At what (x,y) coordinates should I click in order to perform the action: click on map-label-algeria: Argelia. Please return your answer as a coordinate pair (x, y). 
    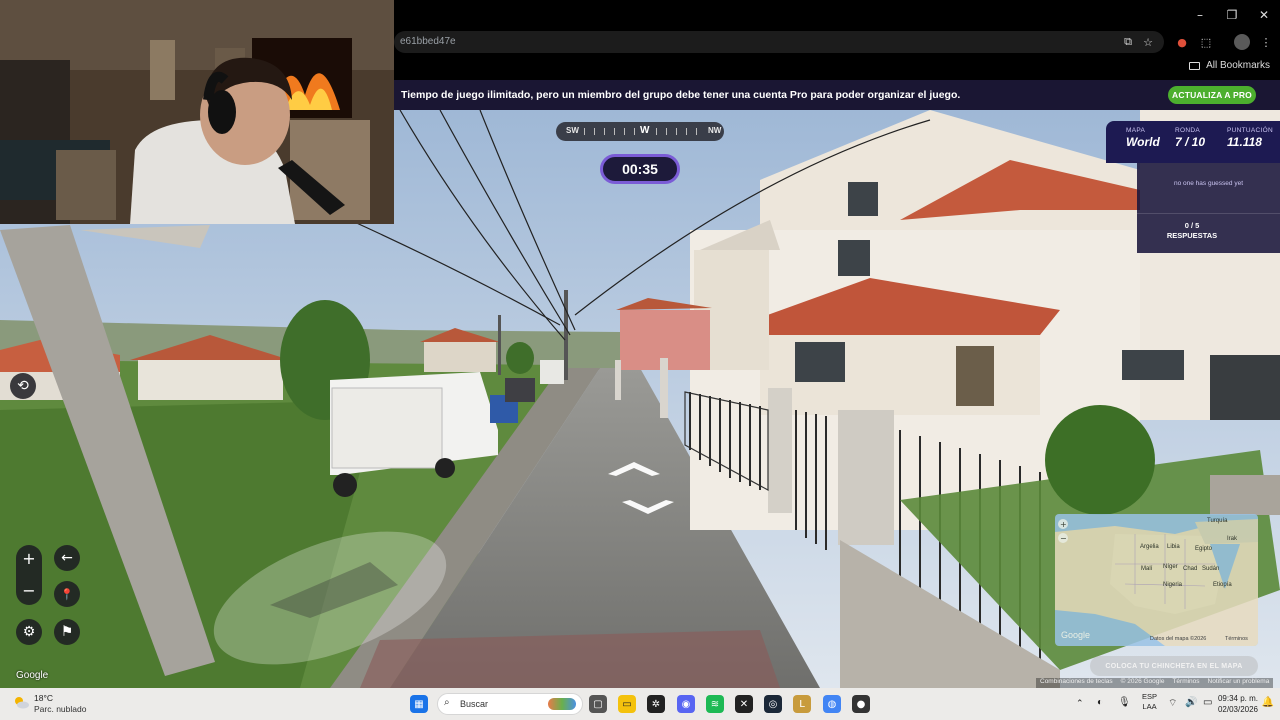
    Looking at the image, I should click on (1149, 547).